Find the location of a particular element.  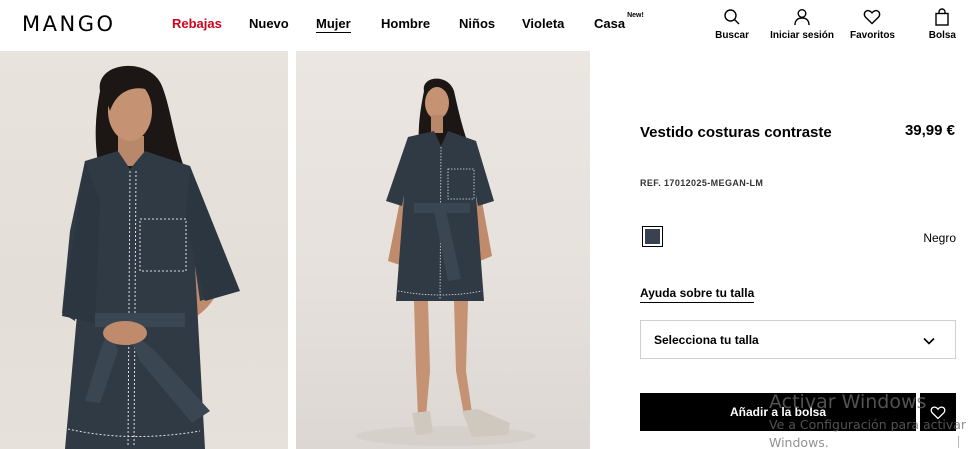

product-reference: REF. 17012025-MEGAN-LM is located at coordinates (702, 183).